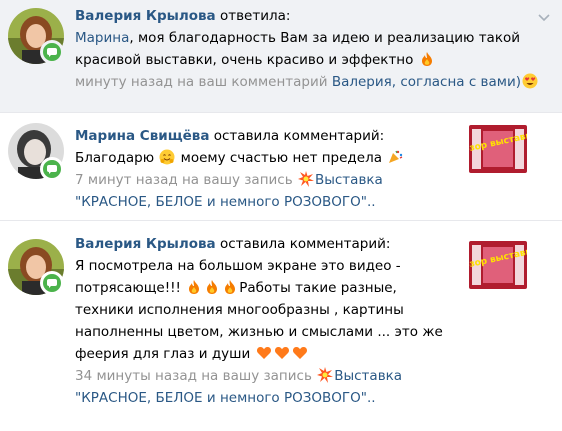 The image size is (562, 431). Describe the element at coordinates (193, 376) in the screenshot. I see `timestamp: 34 минуты назад на вашу запись` at that location.